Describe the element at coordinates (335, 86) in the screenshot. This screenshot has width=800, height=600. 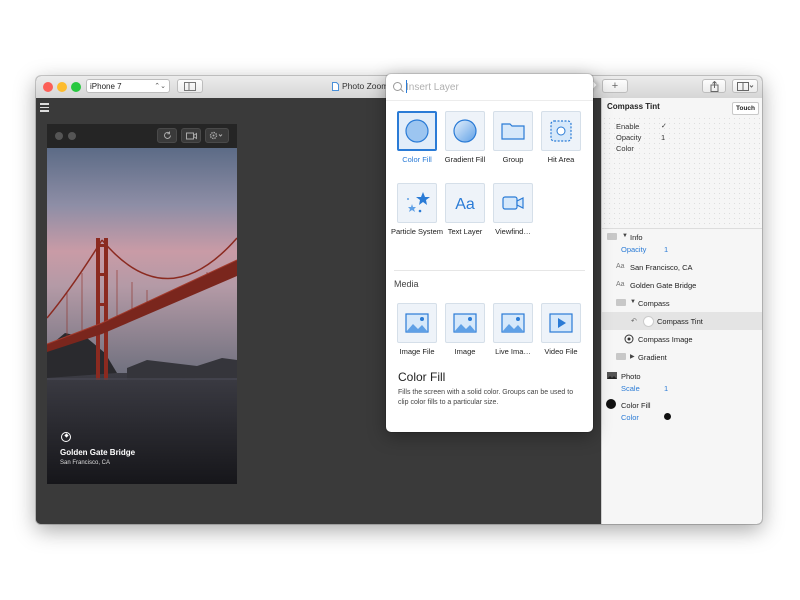
I see `document-icon` at that location.